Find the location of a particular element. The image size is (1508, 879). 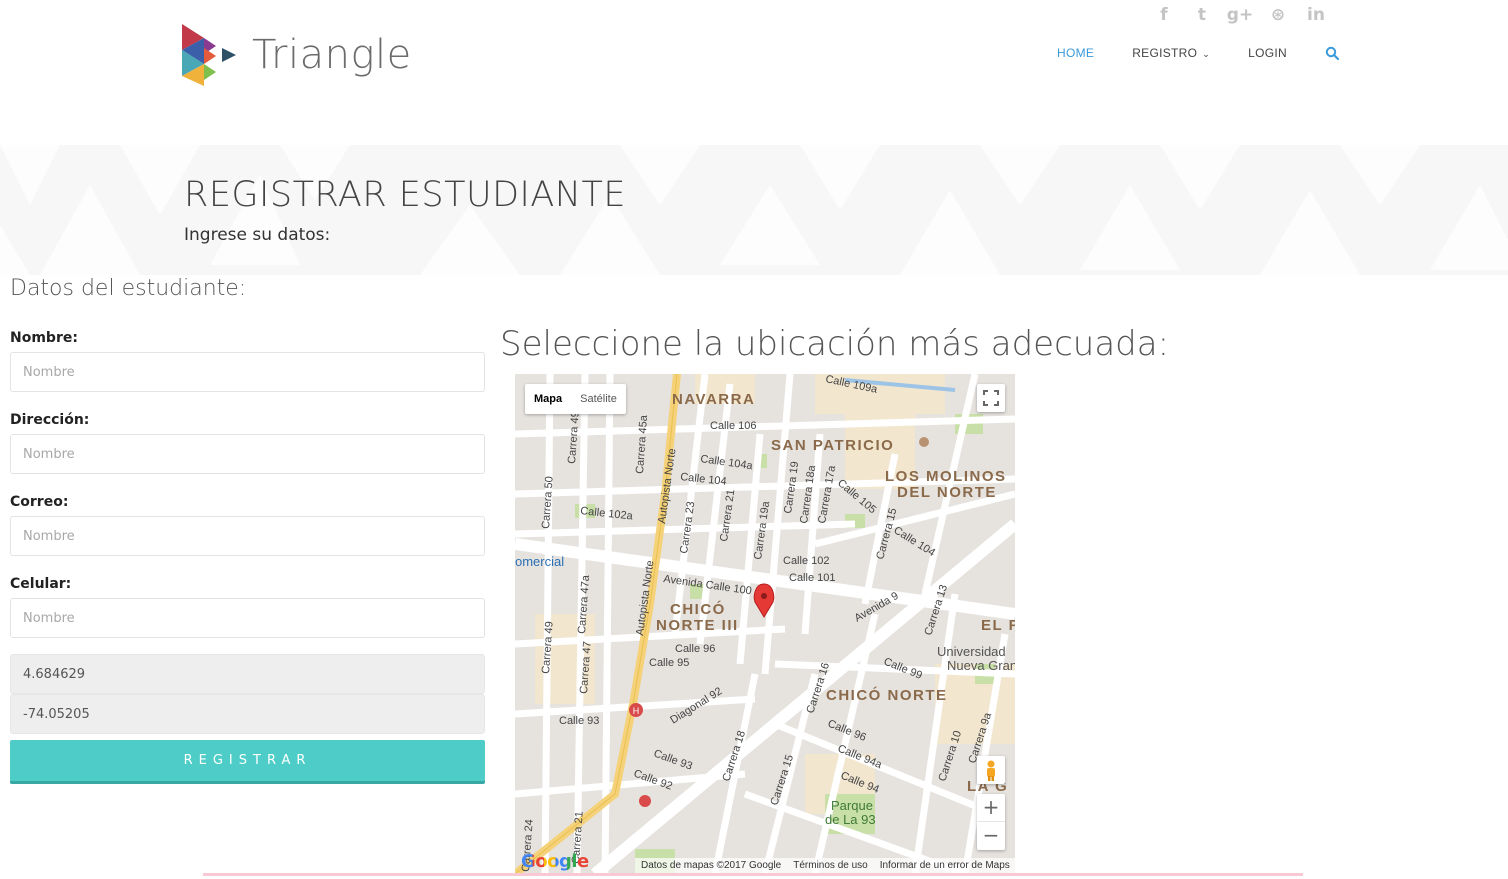

search-icon is located at coordinates (1332, 53).